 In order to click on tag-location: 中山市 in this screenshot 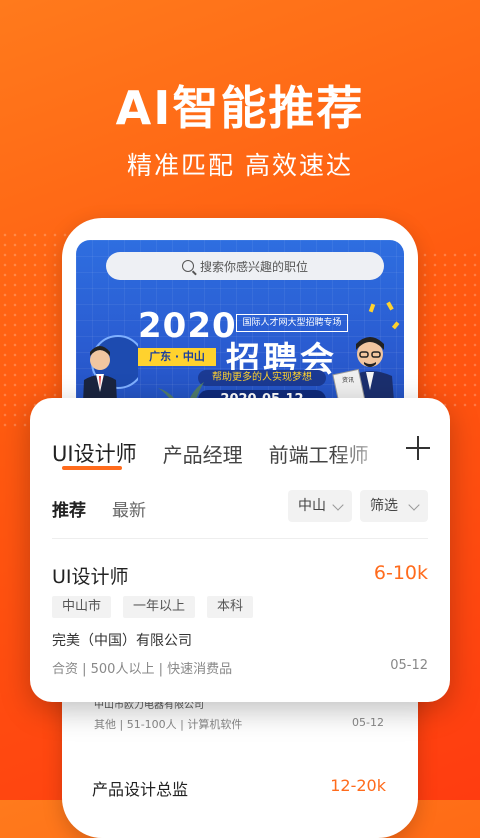, I will do `click(82, 607)`.